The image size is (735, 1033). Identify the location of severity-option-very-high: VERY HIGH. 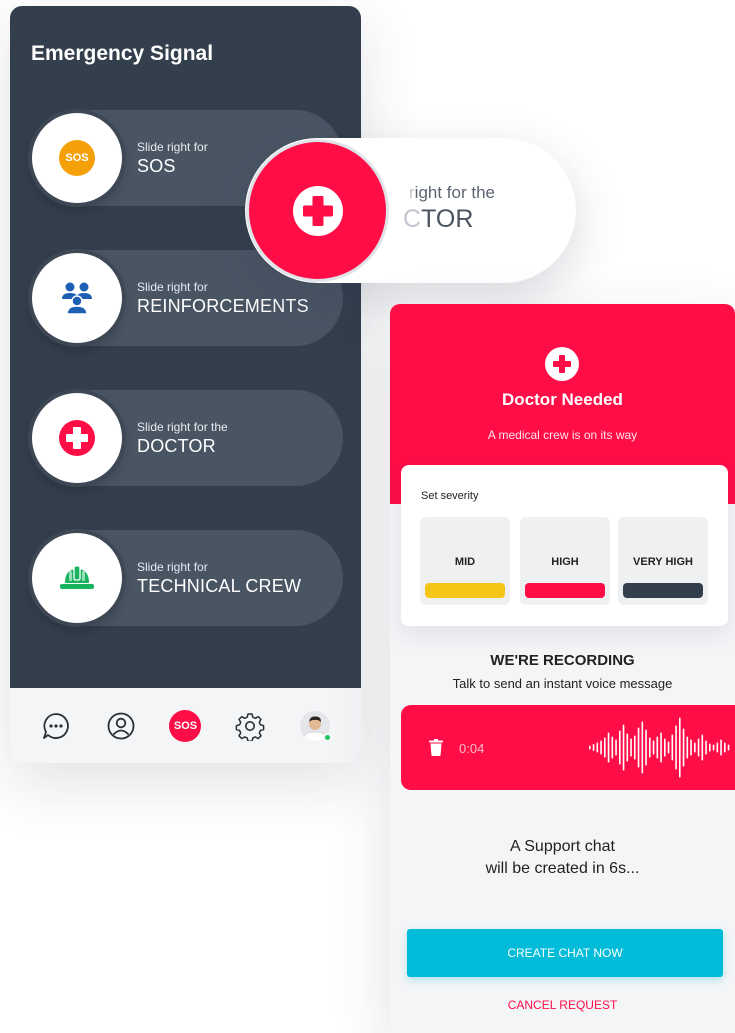
(663, 561).